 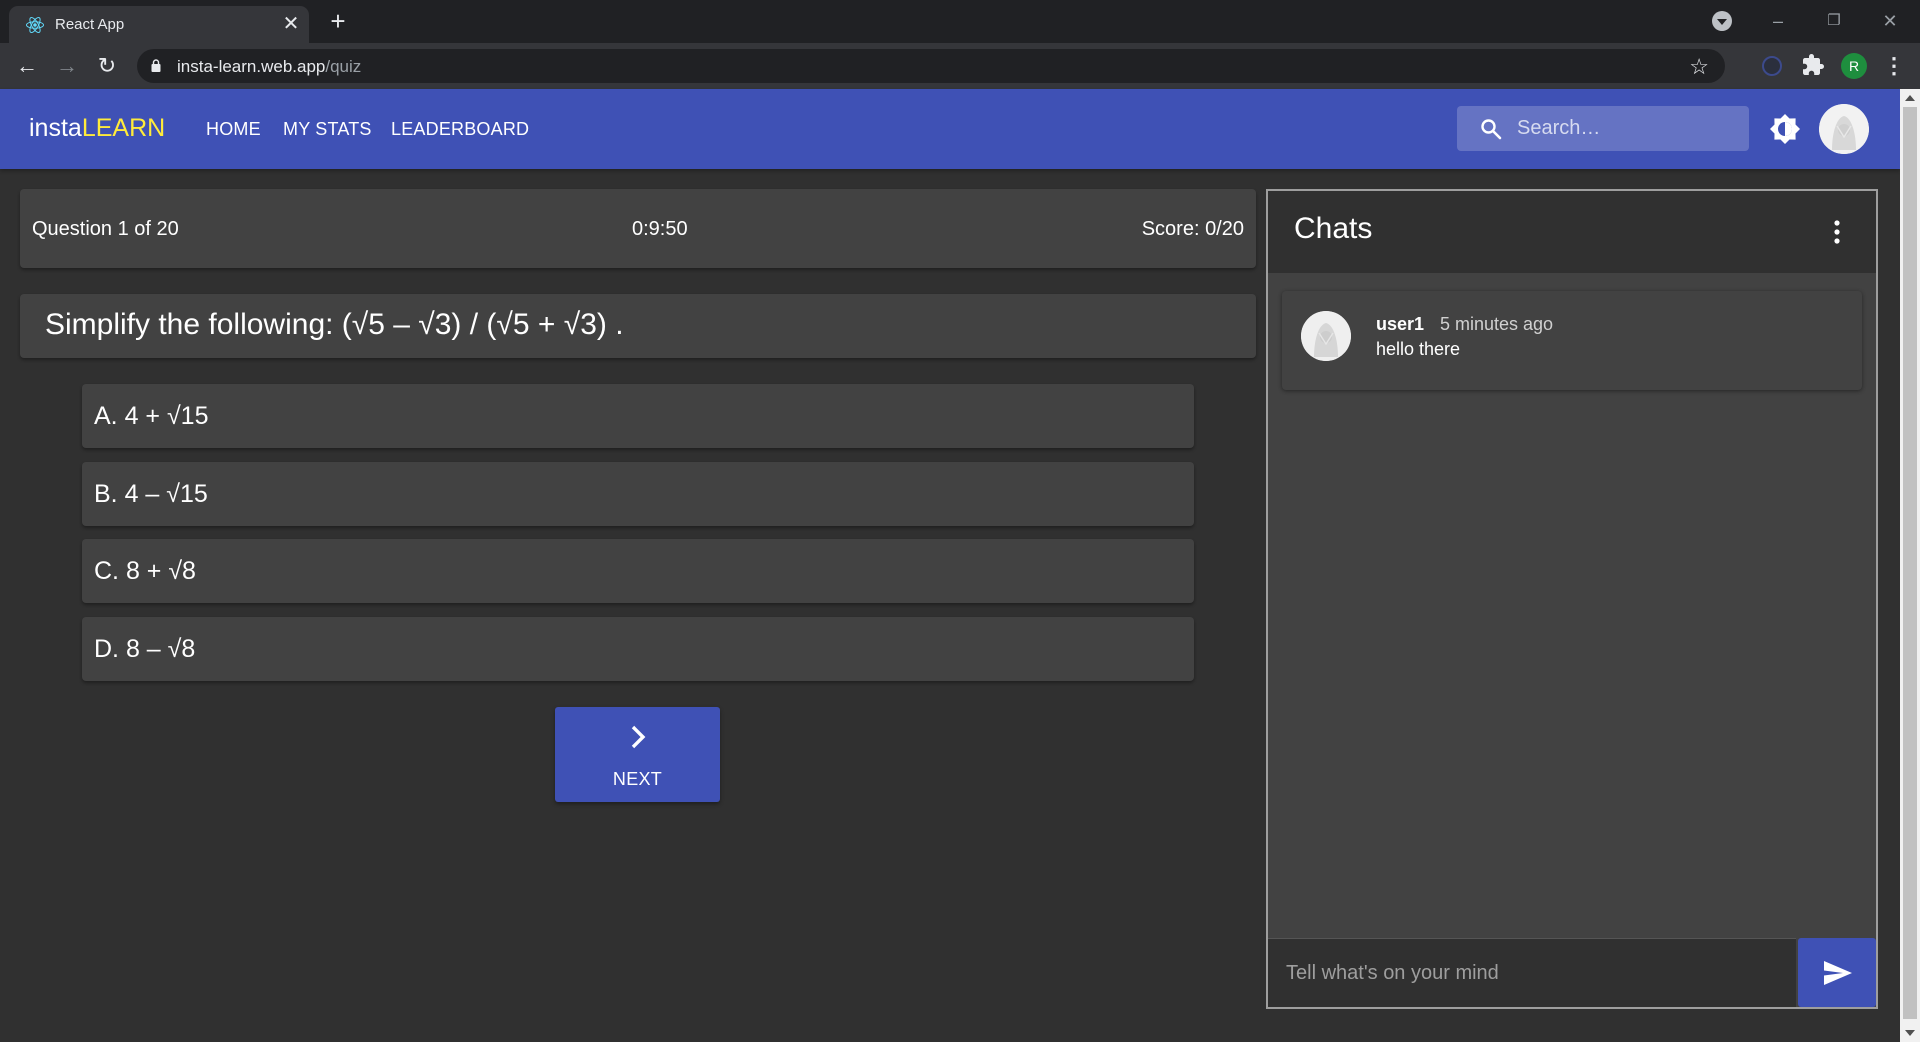 What do you see at coordinates (105, 229) in the screenshot?
I see `question-progress: Question 1 of 20` at bounding box center [105, 229].